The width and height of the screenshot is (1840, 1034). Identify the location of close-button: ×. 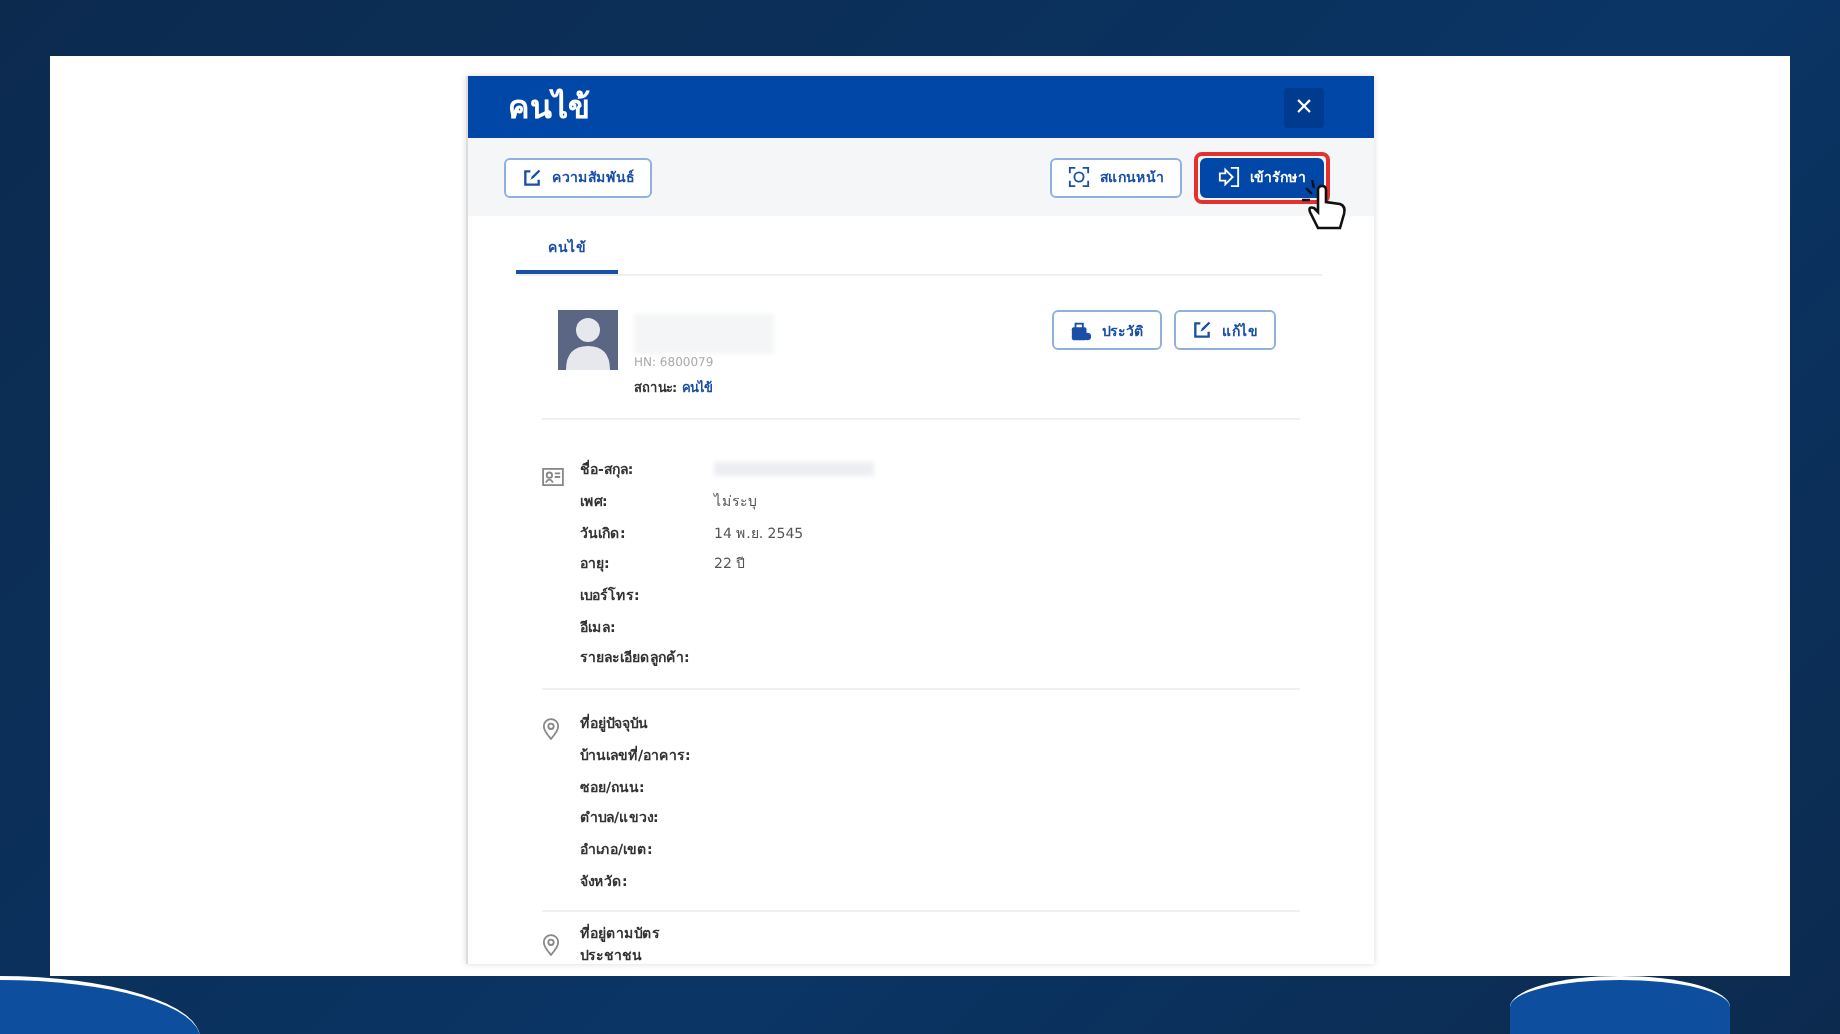
(1304, 107).